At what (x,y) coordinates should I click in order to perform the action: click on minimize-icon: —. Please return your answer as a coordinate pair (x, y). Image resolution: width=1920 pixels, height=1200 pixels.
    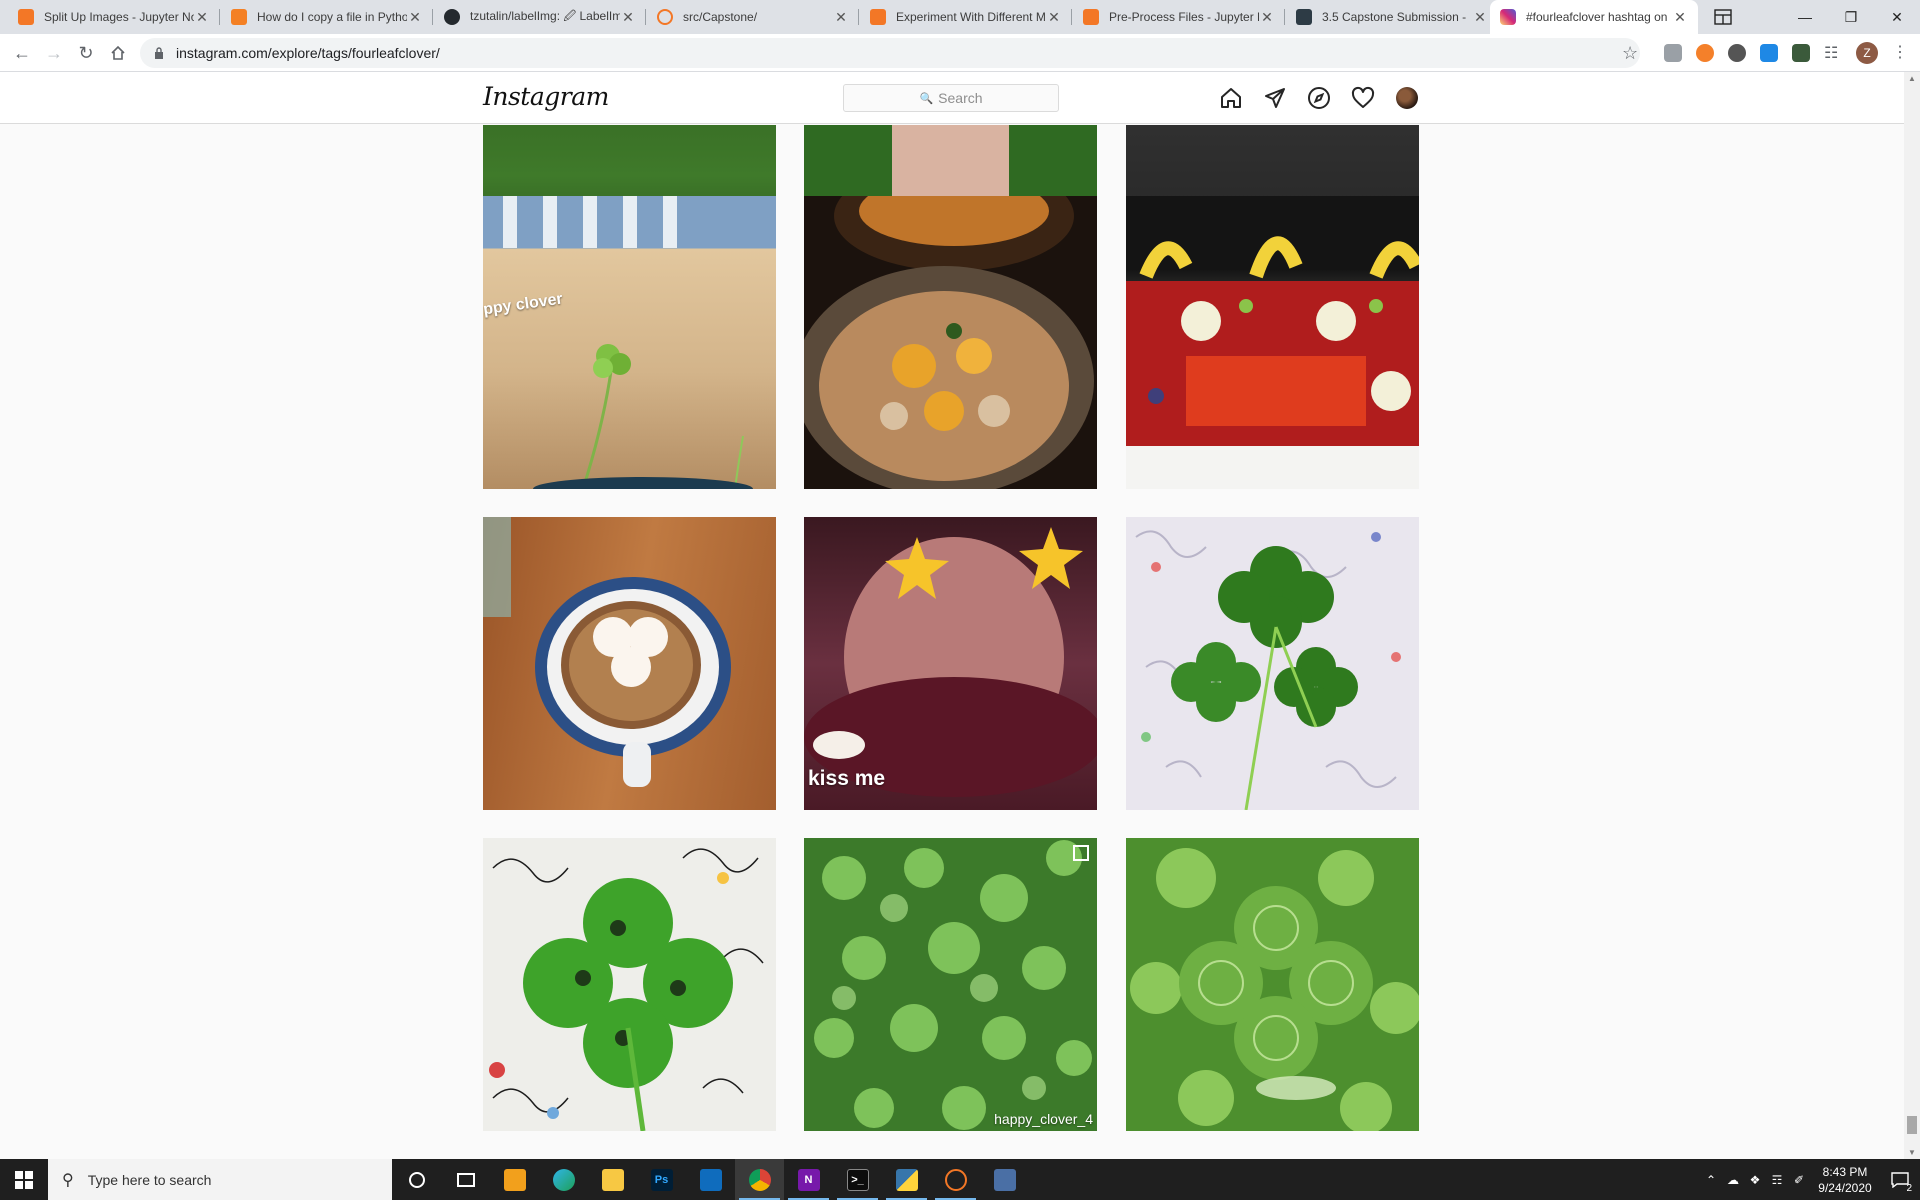
    Looking at the image, I should click on (1805, 17).